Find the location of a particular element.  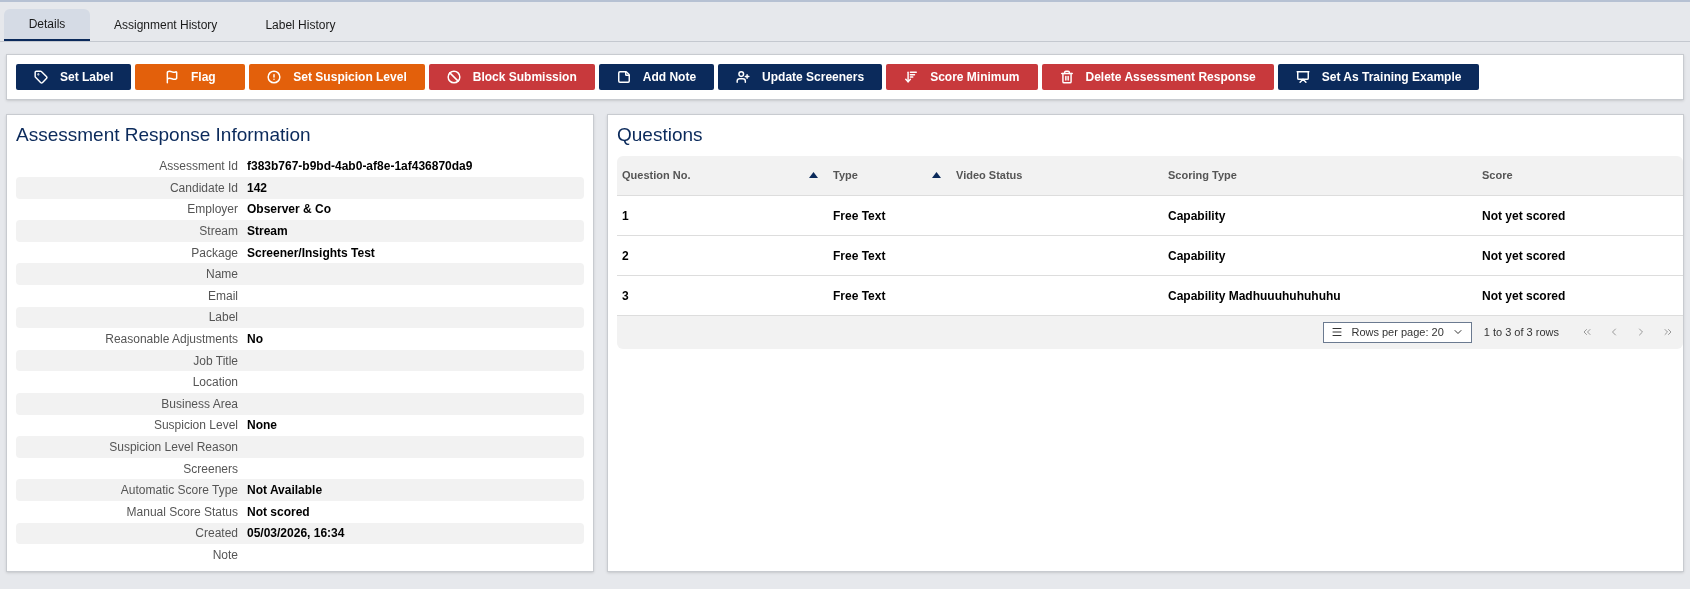

field-label: Stream is located at coordinates (218, 232).